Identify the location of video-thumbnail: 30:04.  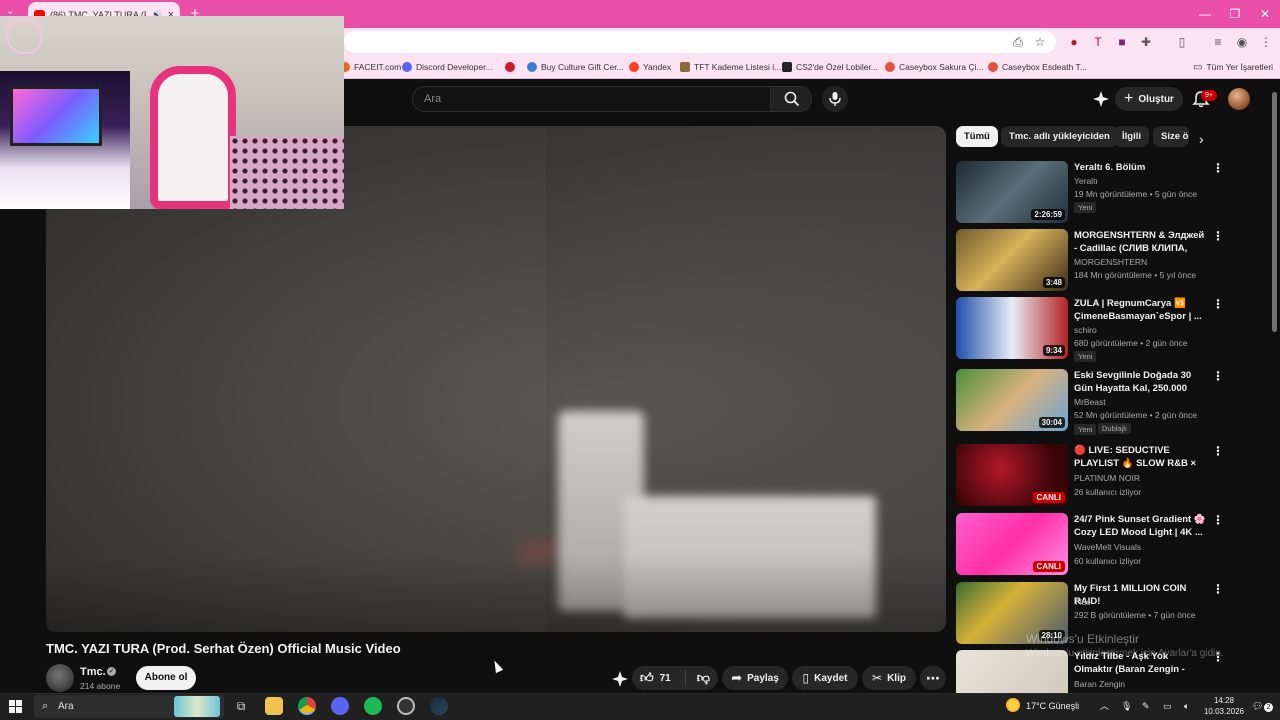
(1012, 400).